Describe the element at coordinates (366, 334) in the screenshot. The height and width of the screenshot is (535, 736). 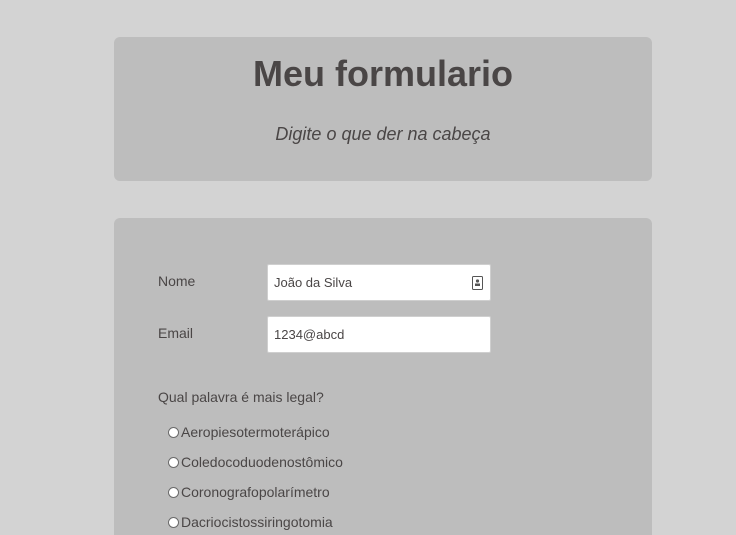
I see `email-input` at that location.